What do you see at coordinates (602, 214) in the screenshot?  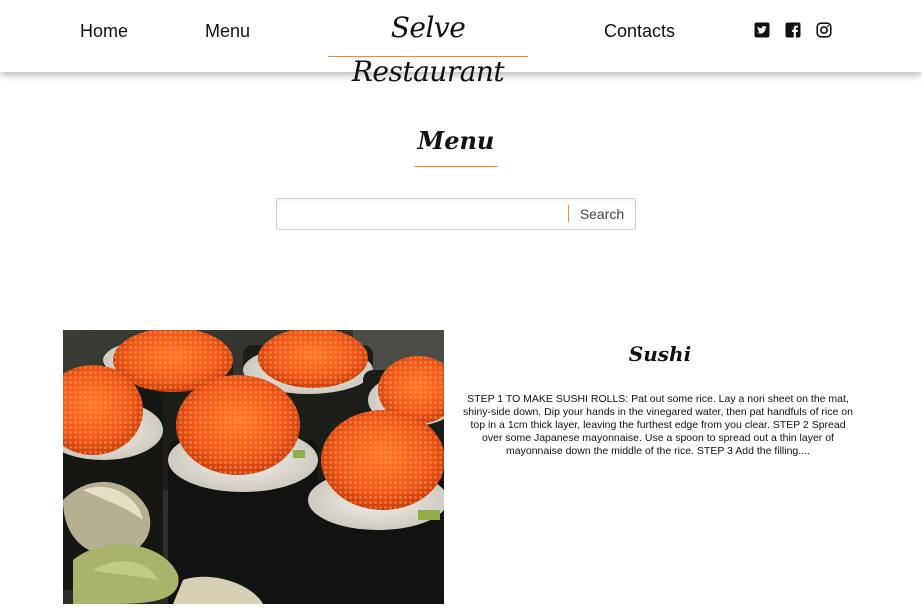 I see `search-button: Search` at bounding box center [602, 214].